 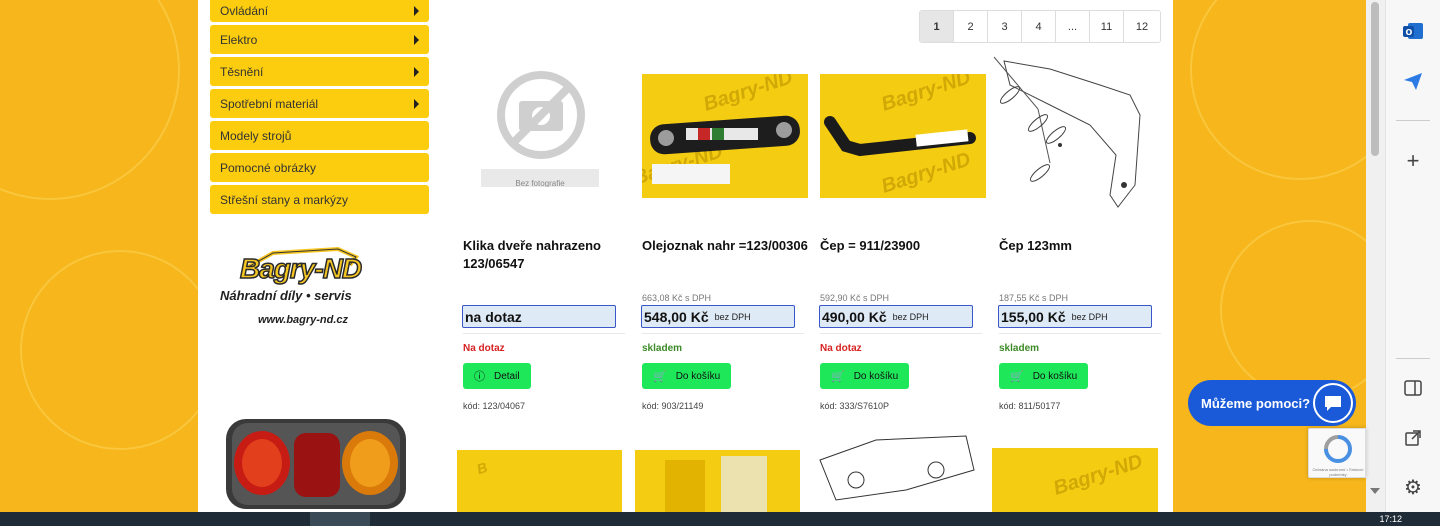 I want to click on logo-name: Bagry-ND, so click(x=301, y=268).